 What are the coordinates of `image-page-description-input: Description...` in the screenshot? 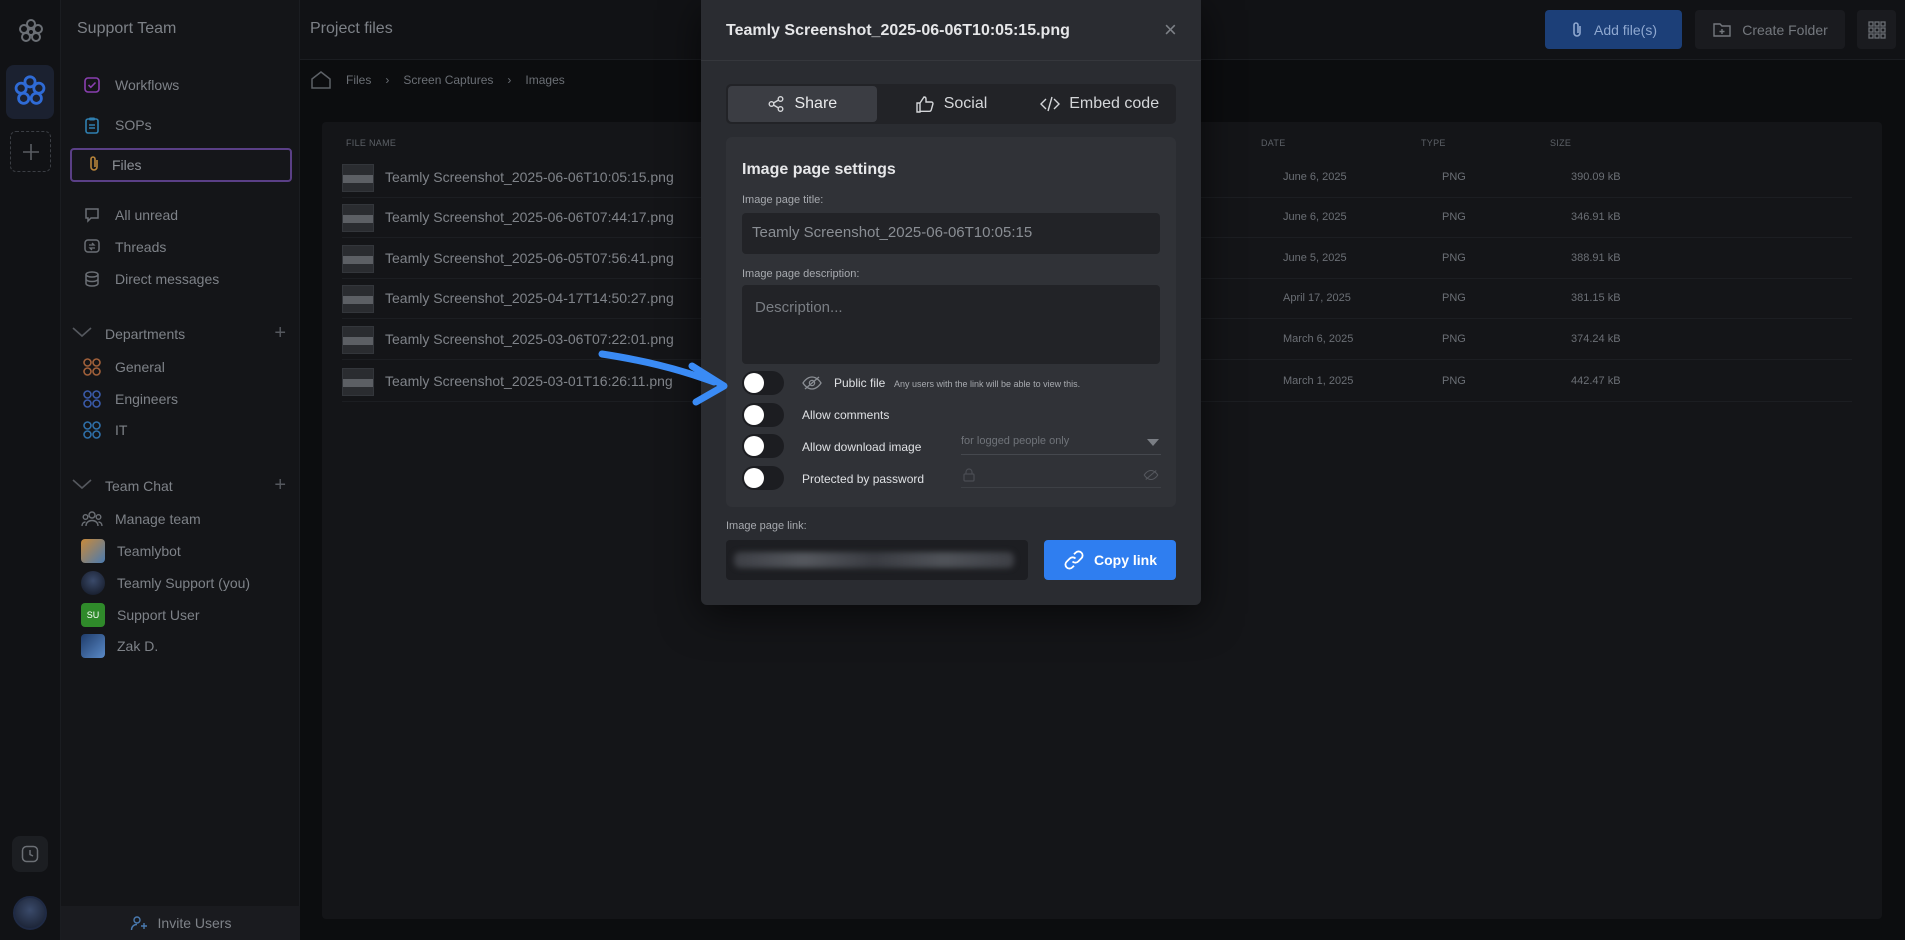 It's located at (951, 324).